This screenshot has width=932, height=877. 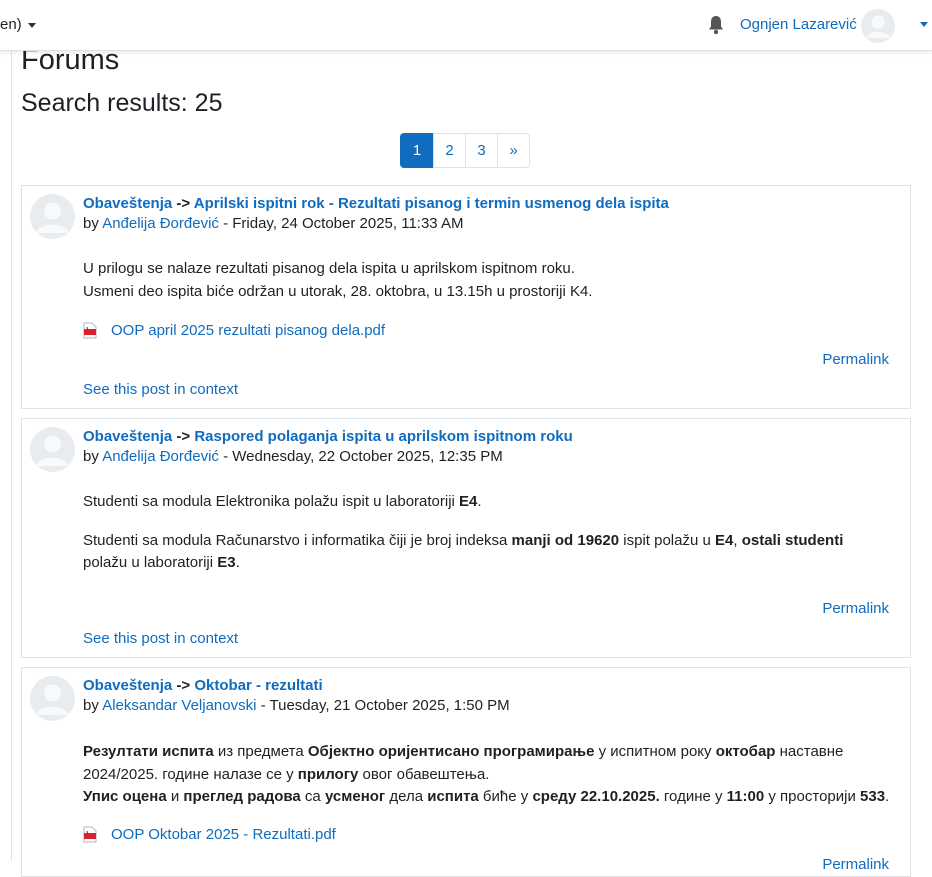 I want to click on bell-icon, so click(x=716, y=25).